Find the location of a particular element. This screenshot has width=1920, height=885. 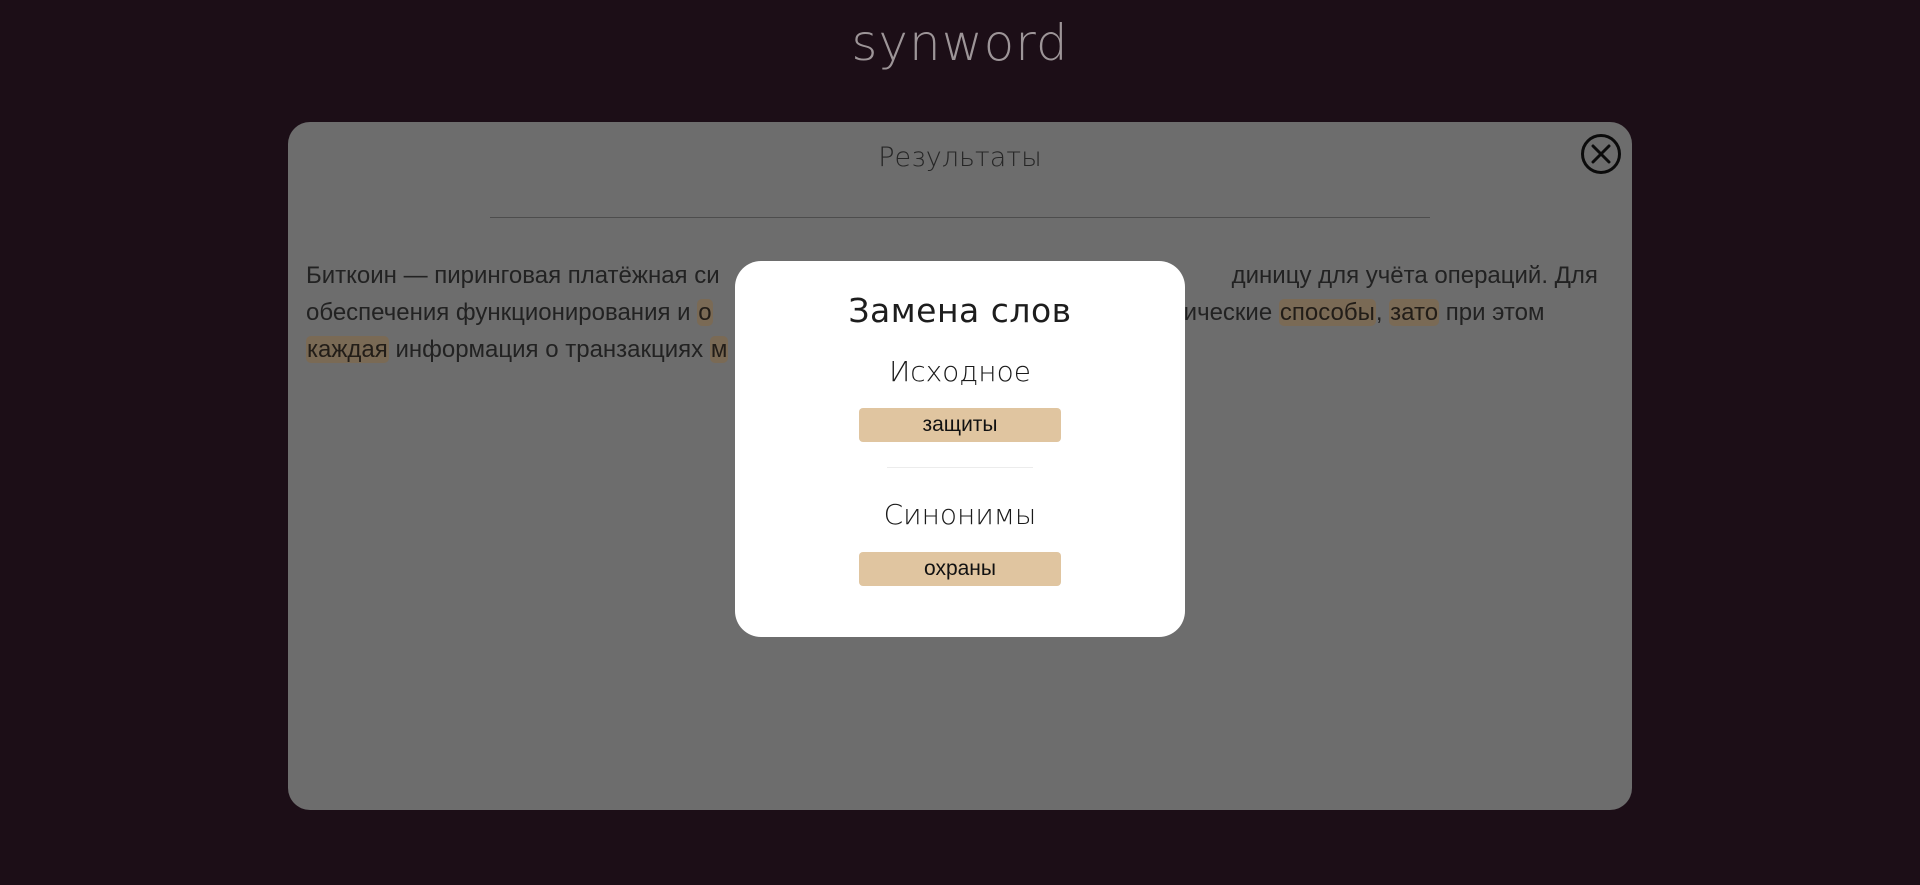

replaced-word: зато is located at coordinates (1414, 312).